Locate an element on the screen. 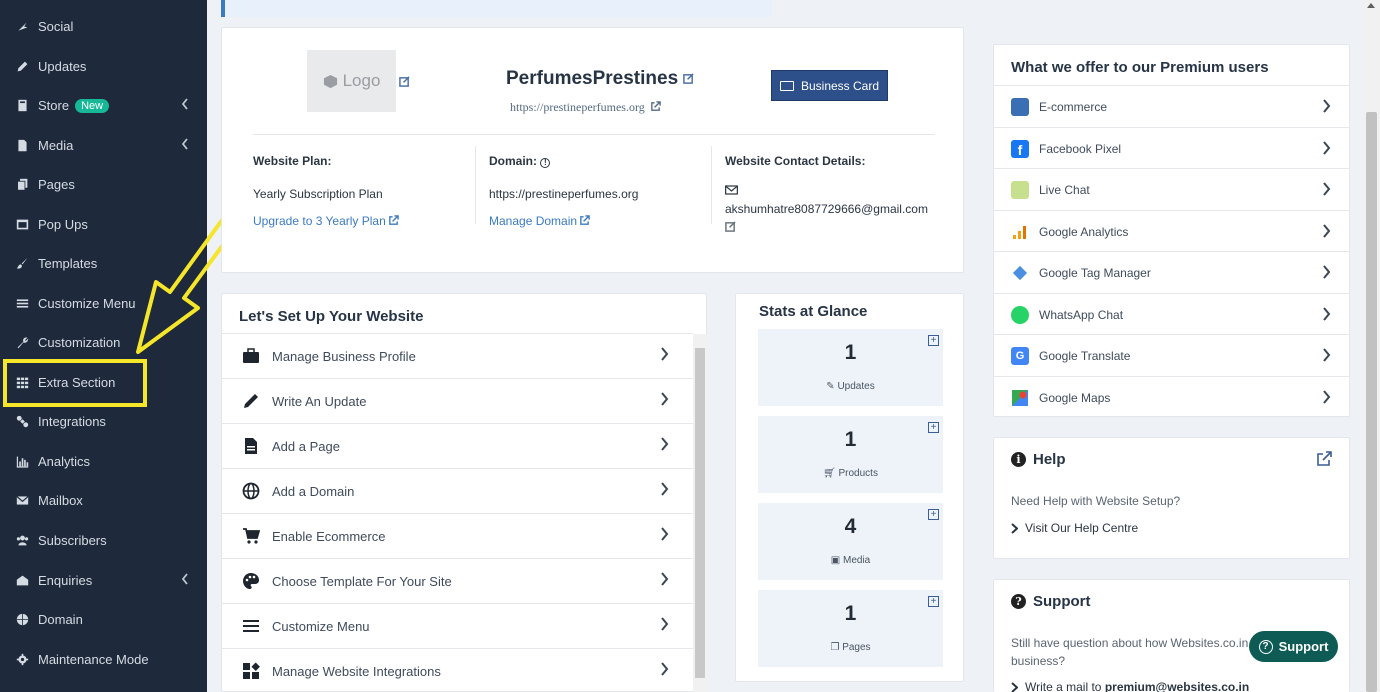 The height and width of the screenshot is (692, 1380). help-centre-text: Visit Our Help Centre is located at coordinates (1082, 528).